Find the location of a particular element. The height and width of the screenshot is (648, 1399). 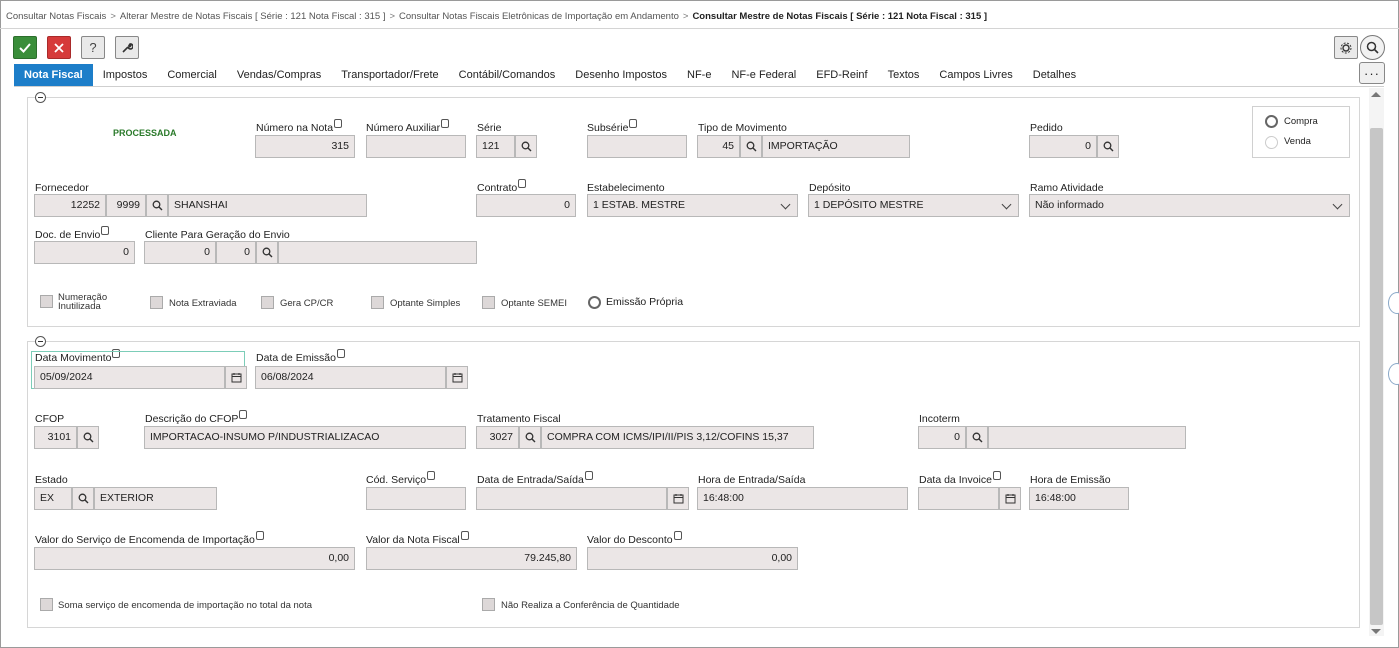

tab-desenho-impostos: Desenho Impostos is located at coordinates (621, 75).